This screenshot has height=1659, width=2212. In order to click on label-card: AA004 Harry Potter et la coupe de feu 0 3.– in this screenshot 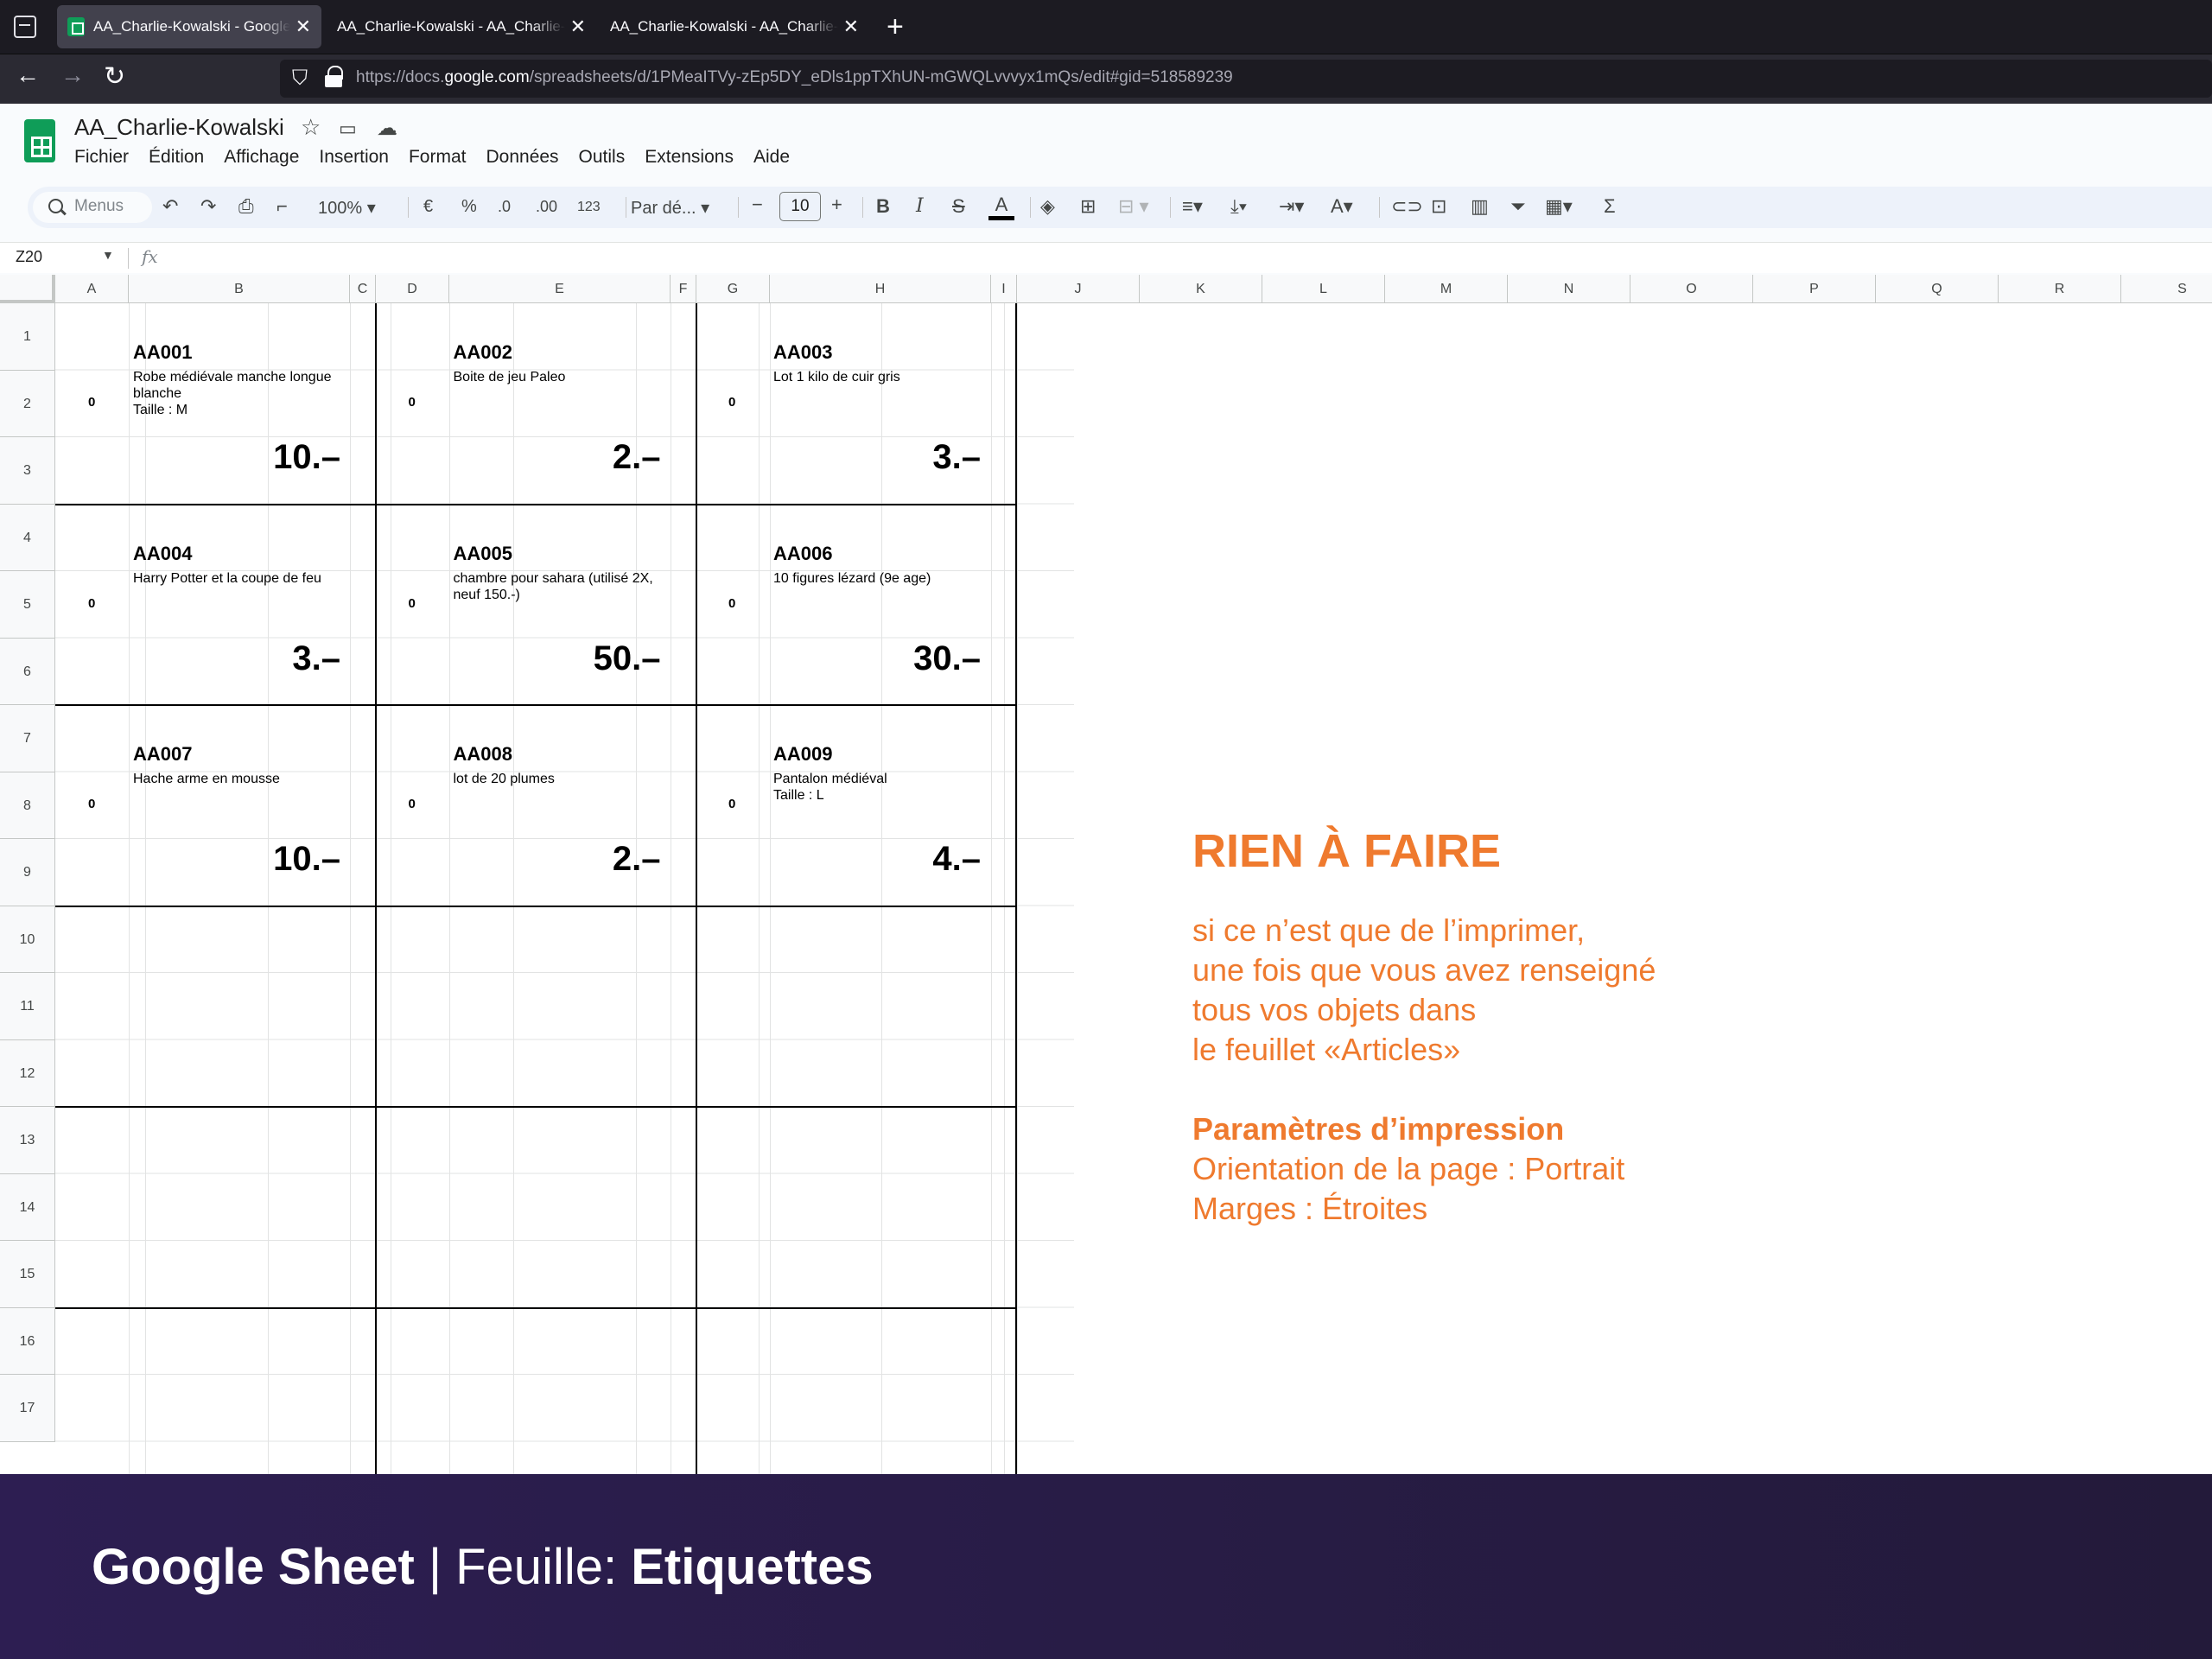, I will do `click(215, 605)`.